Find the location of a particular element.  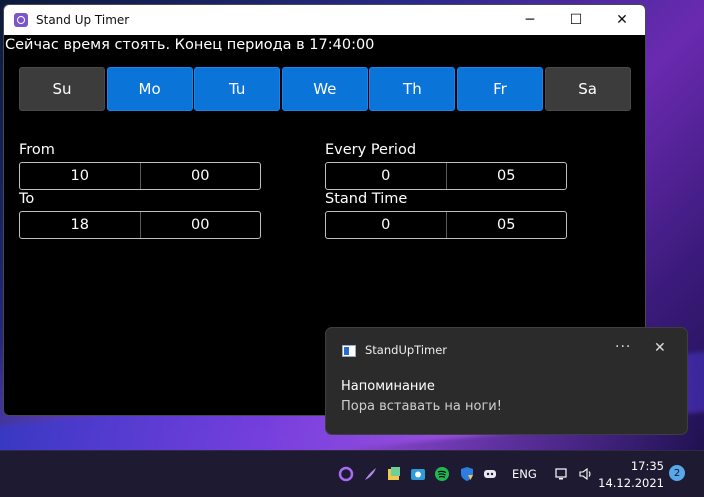

title-bar: Stand Up Timer ─ ☐ ✕ is located at coordinates (324, 20).